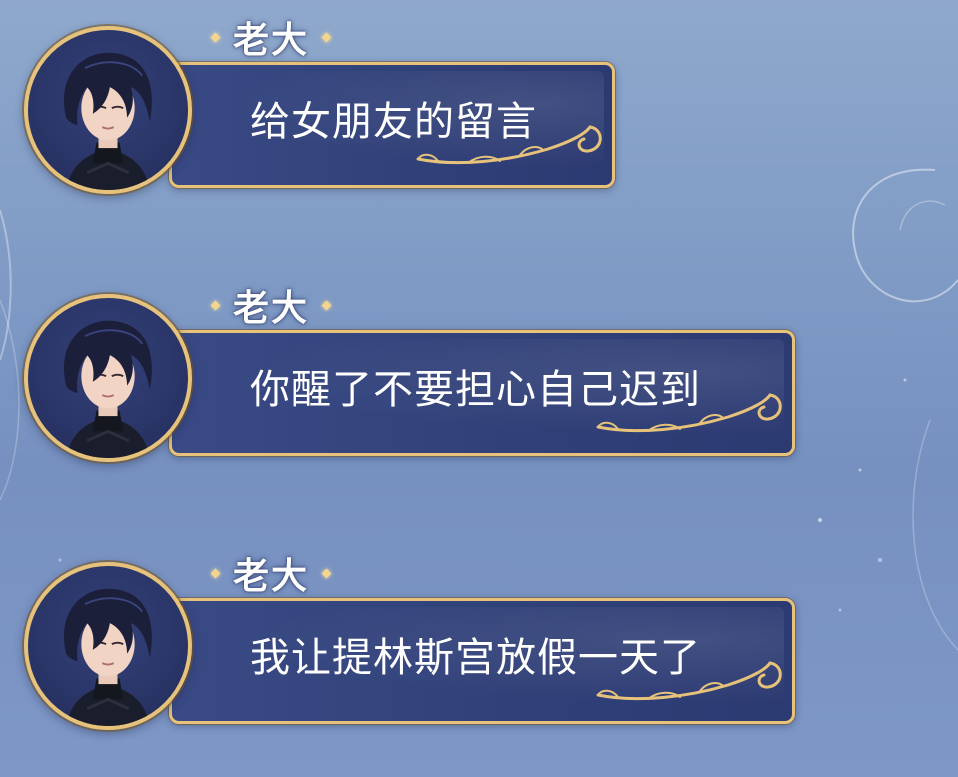  I want to click on message-bubble: 我让提林斯宫放假一天了, so click(482, 661).